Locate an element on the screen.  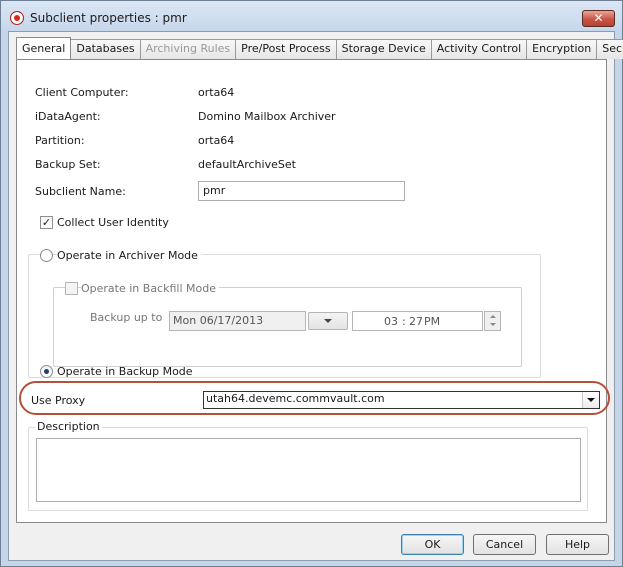
ok-button: OK is located at coordinates (432, 544).